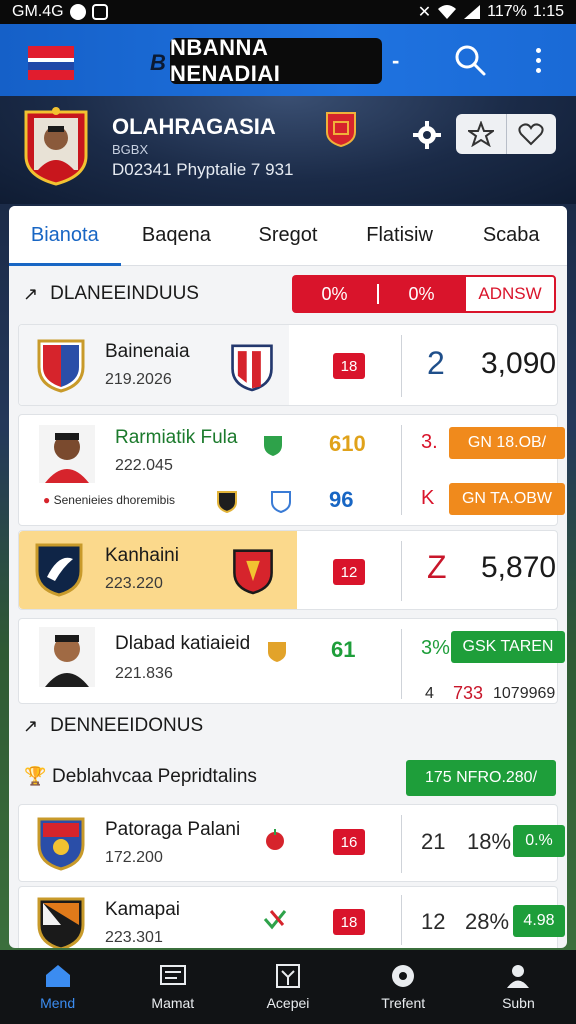 This screenshot has height=1024, width=576. Describe the element at coordinates (403, 976) in the screenshot. I see `ball-icon` at that location.